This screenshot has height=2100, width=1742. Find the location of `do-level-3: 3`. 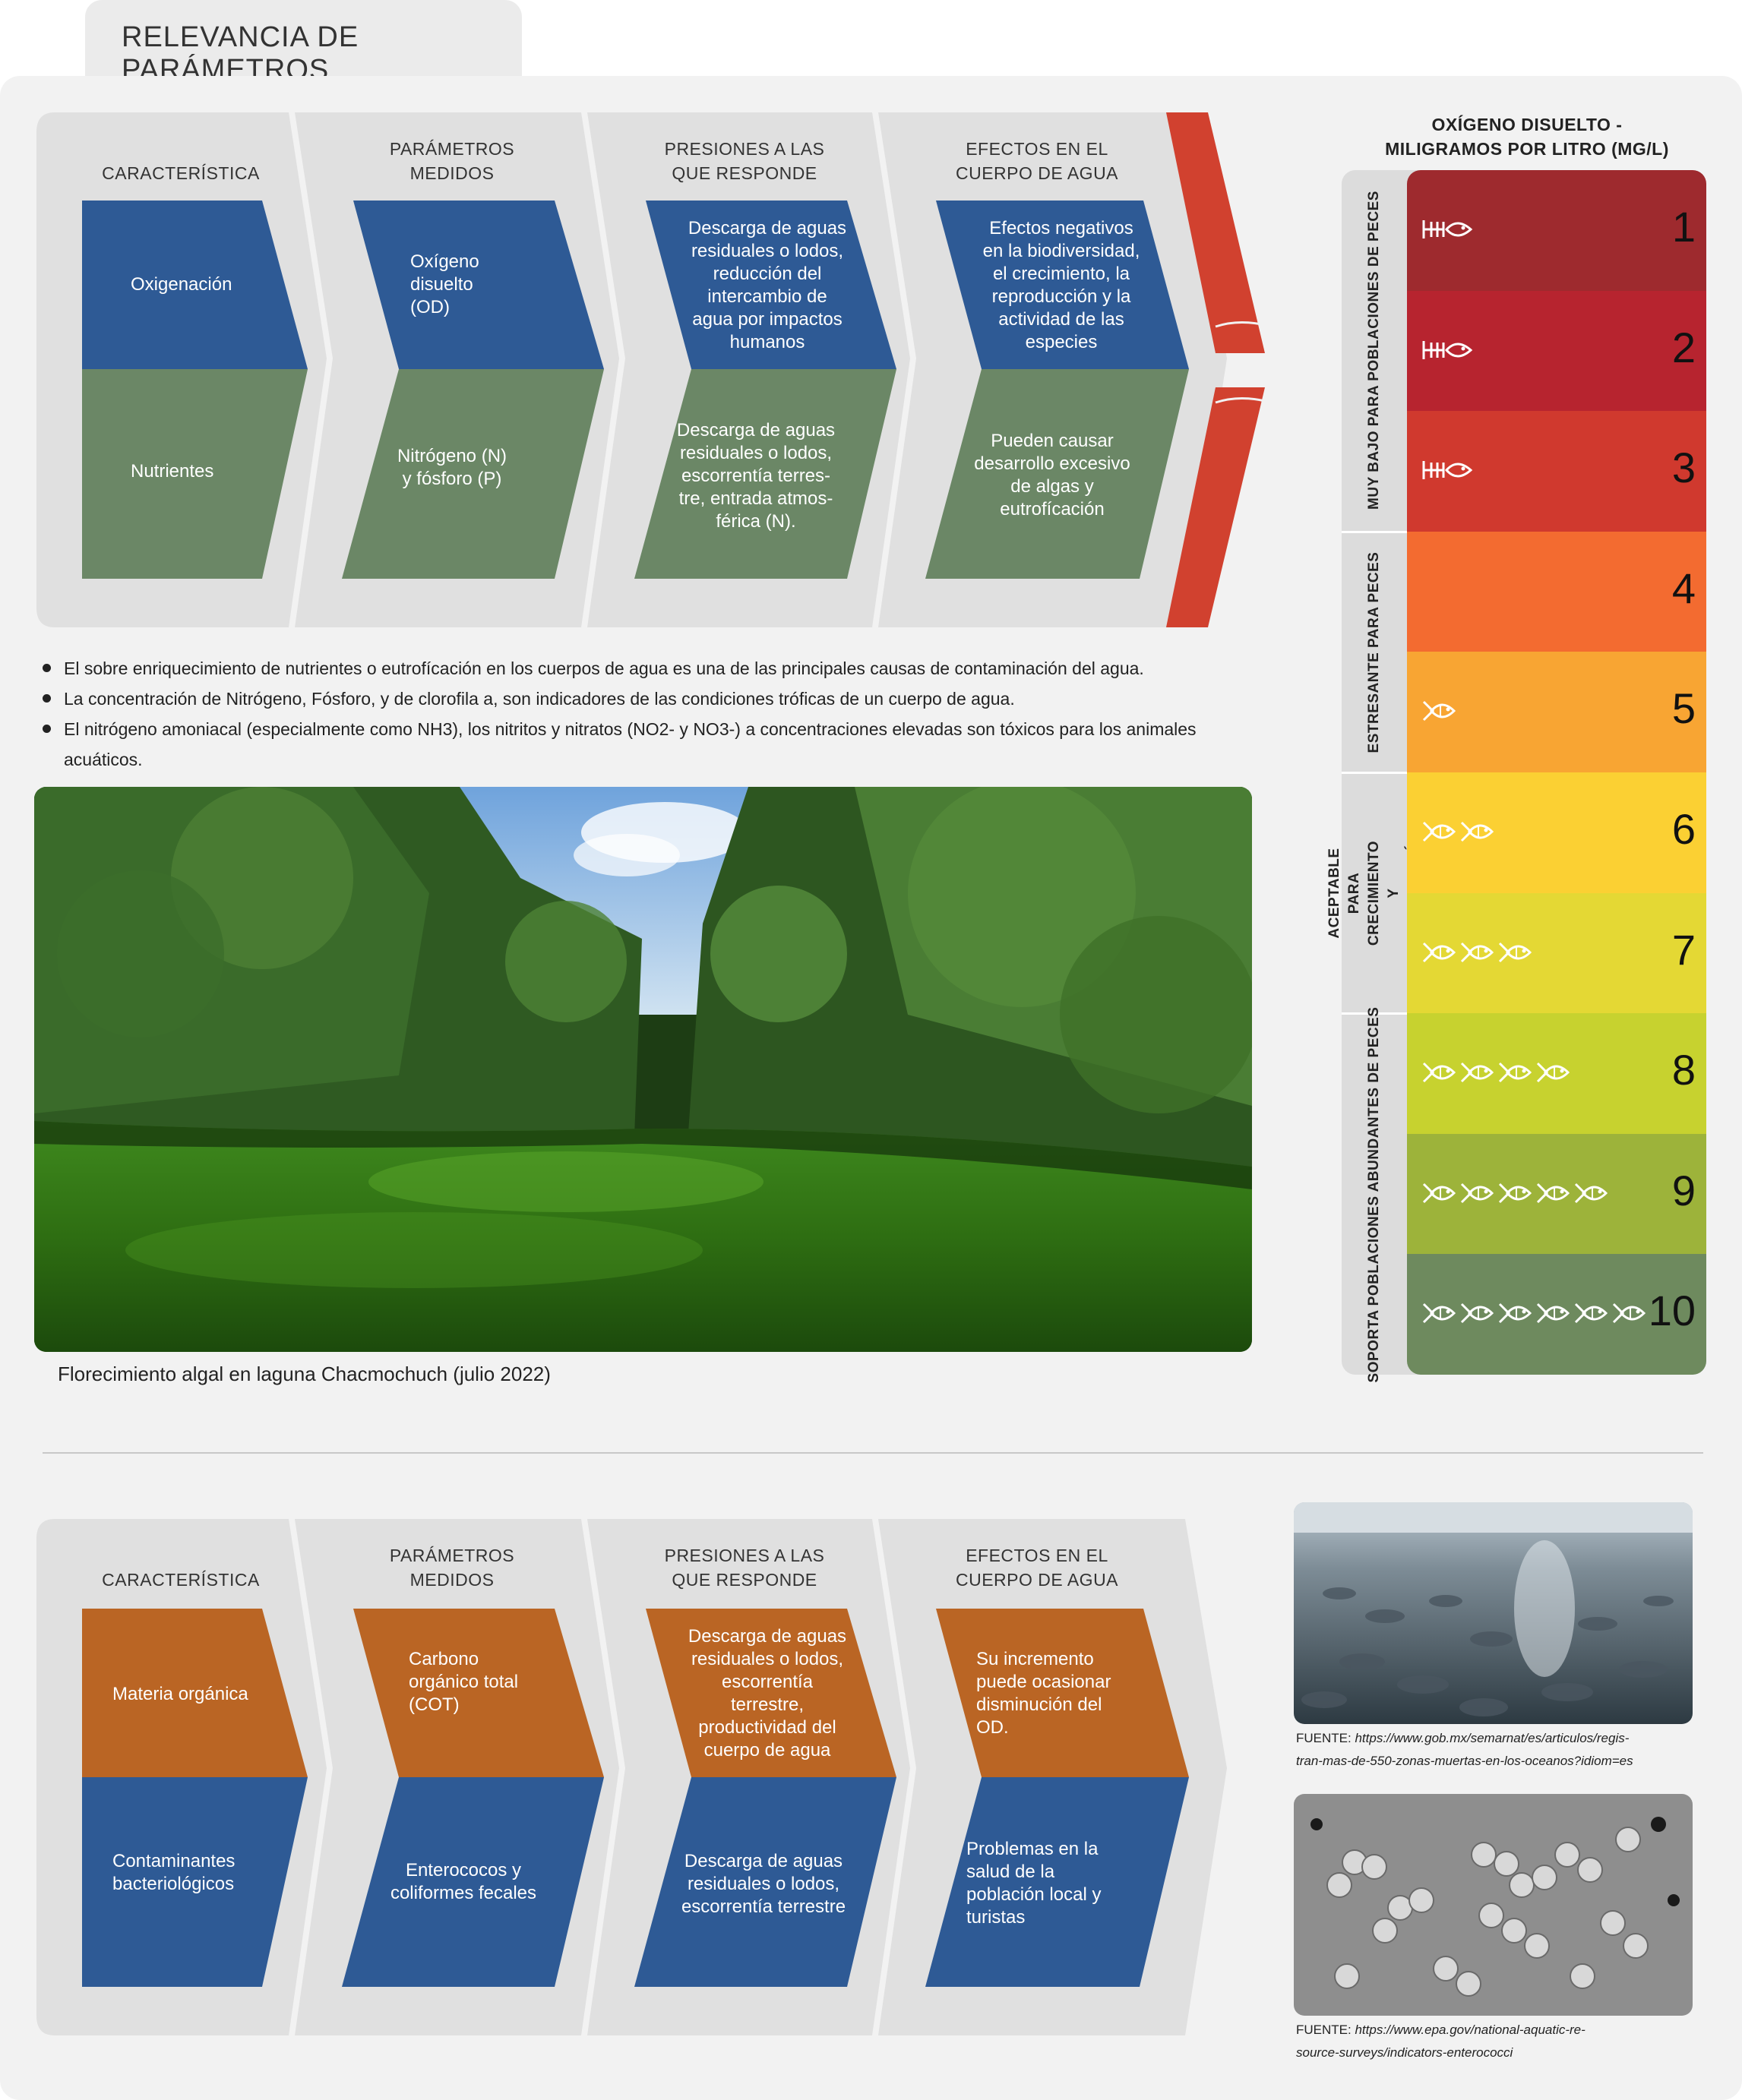

do-level-3: 3 is located at coordinates (1556, 472).